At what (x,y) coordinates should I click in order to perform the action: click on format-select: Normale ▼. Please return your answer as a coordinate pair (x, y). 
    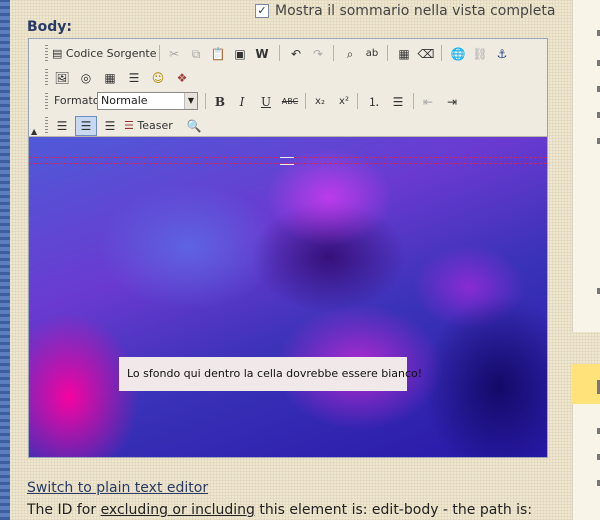
    Looking at the image, I should click on (147, 101).